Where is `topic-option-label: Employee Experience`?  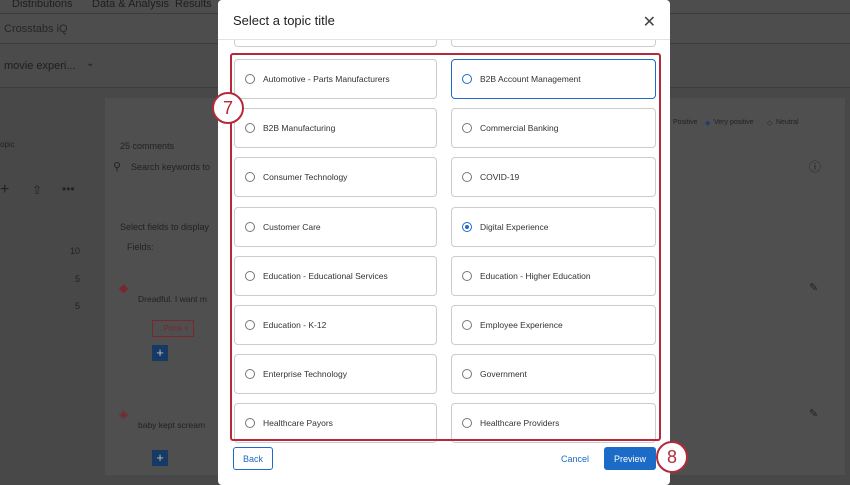
topic-option-label: Employee Experience is located at coordinates (521, 325).